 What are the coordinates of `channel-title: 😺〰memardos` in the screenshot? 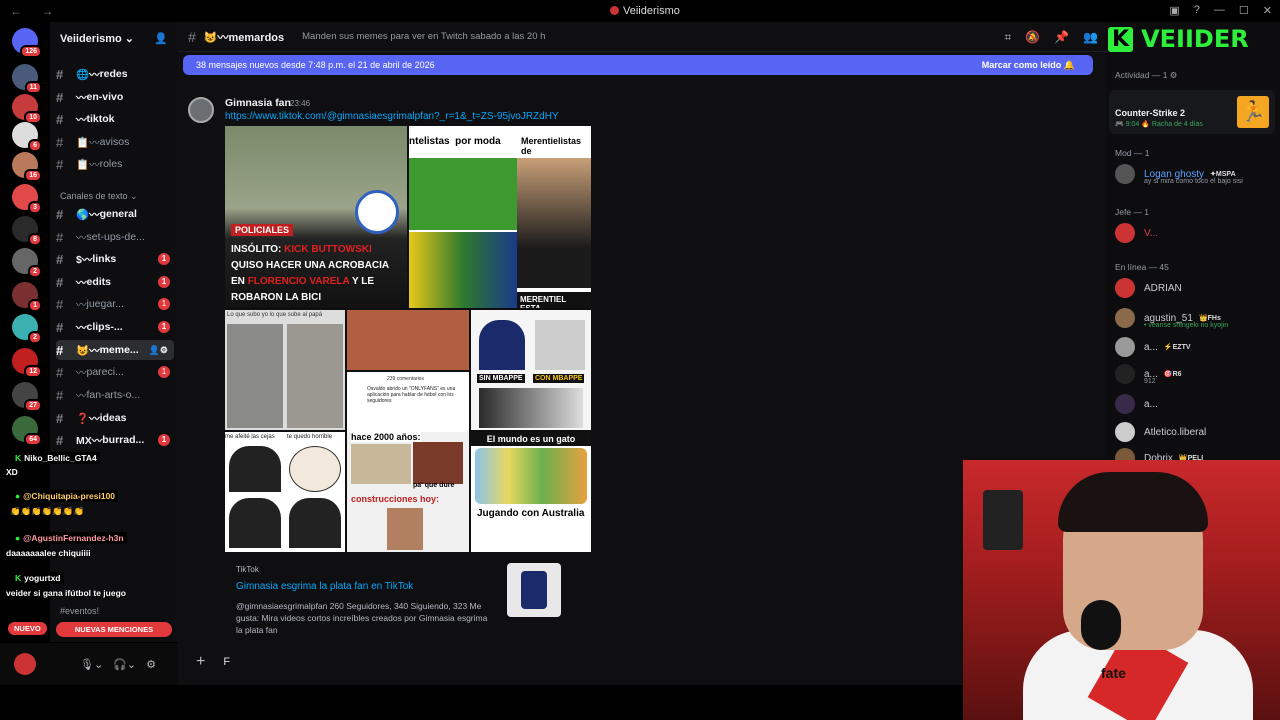 It's located at (244, 37).